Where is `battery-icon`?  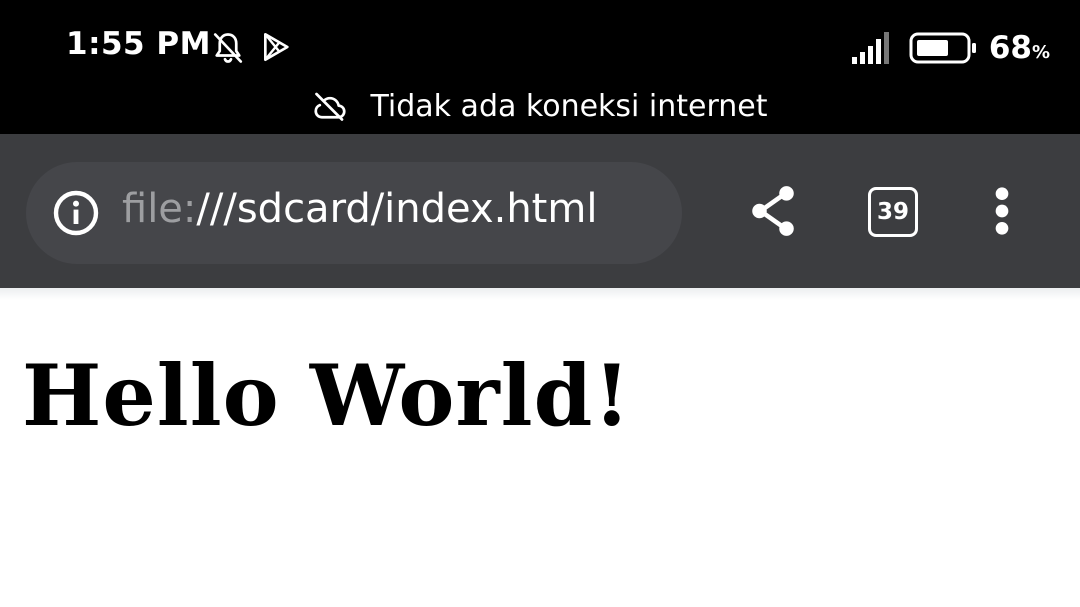 battery-icon is located at coordinates (942, 48).